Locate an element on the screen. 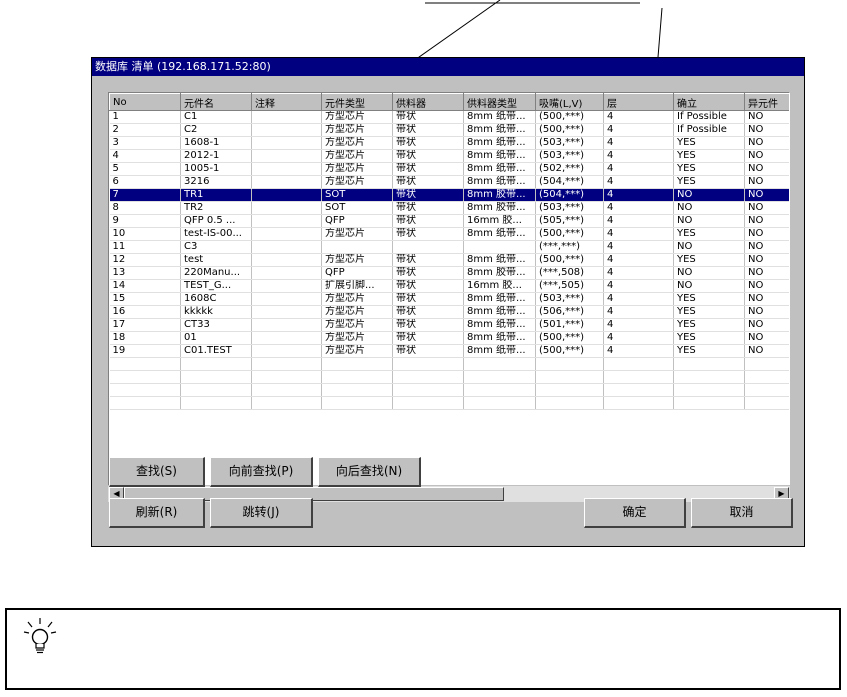  table-cell: (***,505) is located at coordinates (569, 286).